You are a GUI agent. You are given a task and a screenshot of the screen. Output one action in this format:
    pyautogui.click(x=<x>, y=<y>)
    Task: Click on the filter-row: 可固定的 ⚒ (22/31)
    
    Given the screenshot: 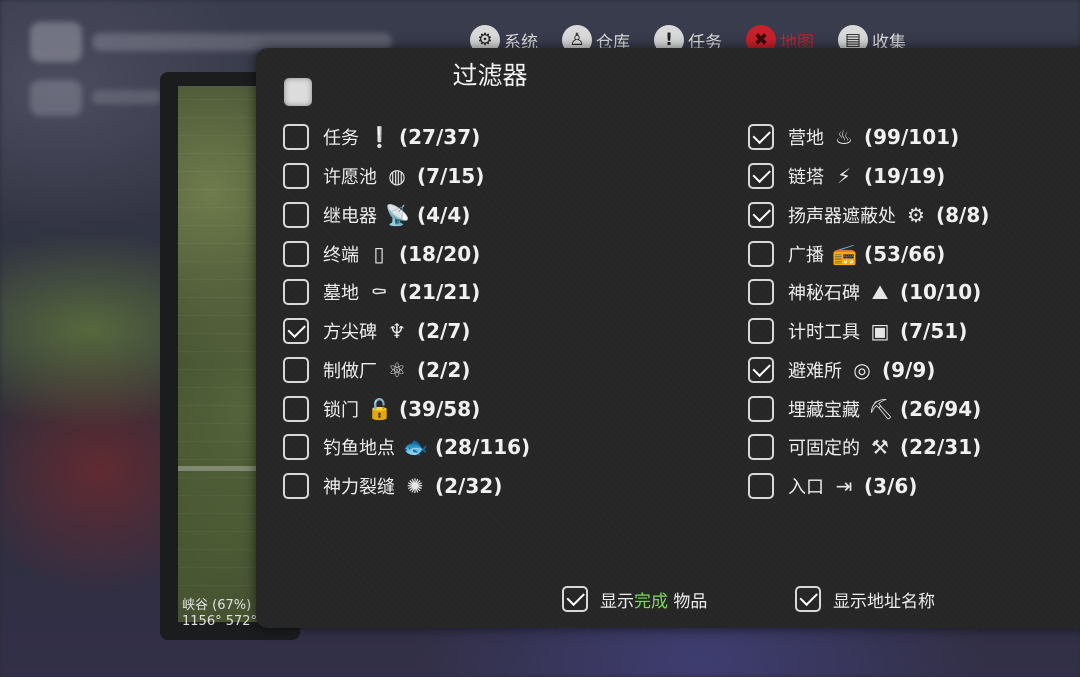 What is the action you would take?
    pyautogui.click(x=868, y=447)
    